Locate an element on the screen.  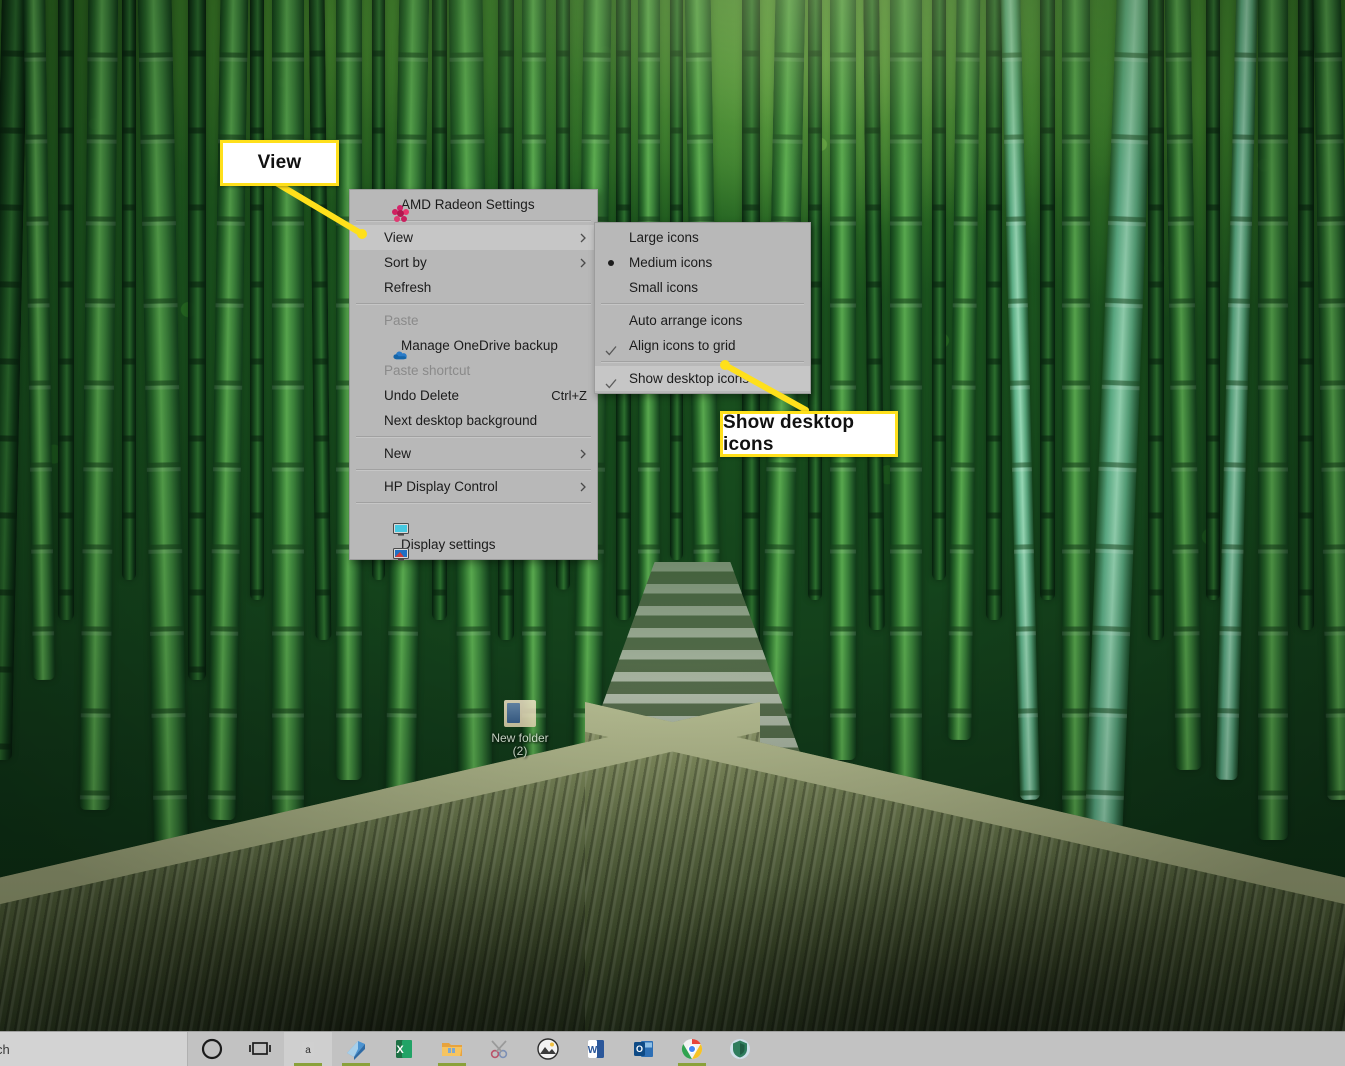
scissors-icon is located at coordinates (500, 1049).